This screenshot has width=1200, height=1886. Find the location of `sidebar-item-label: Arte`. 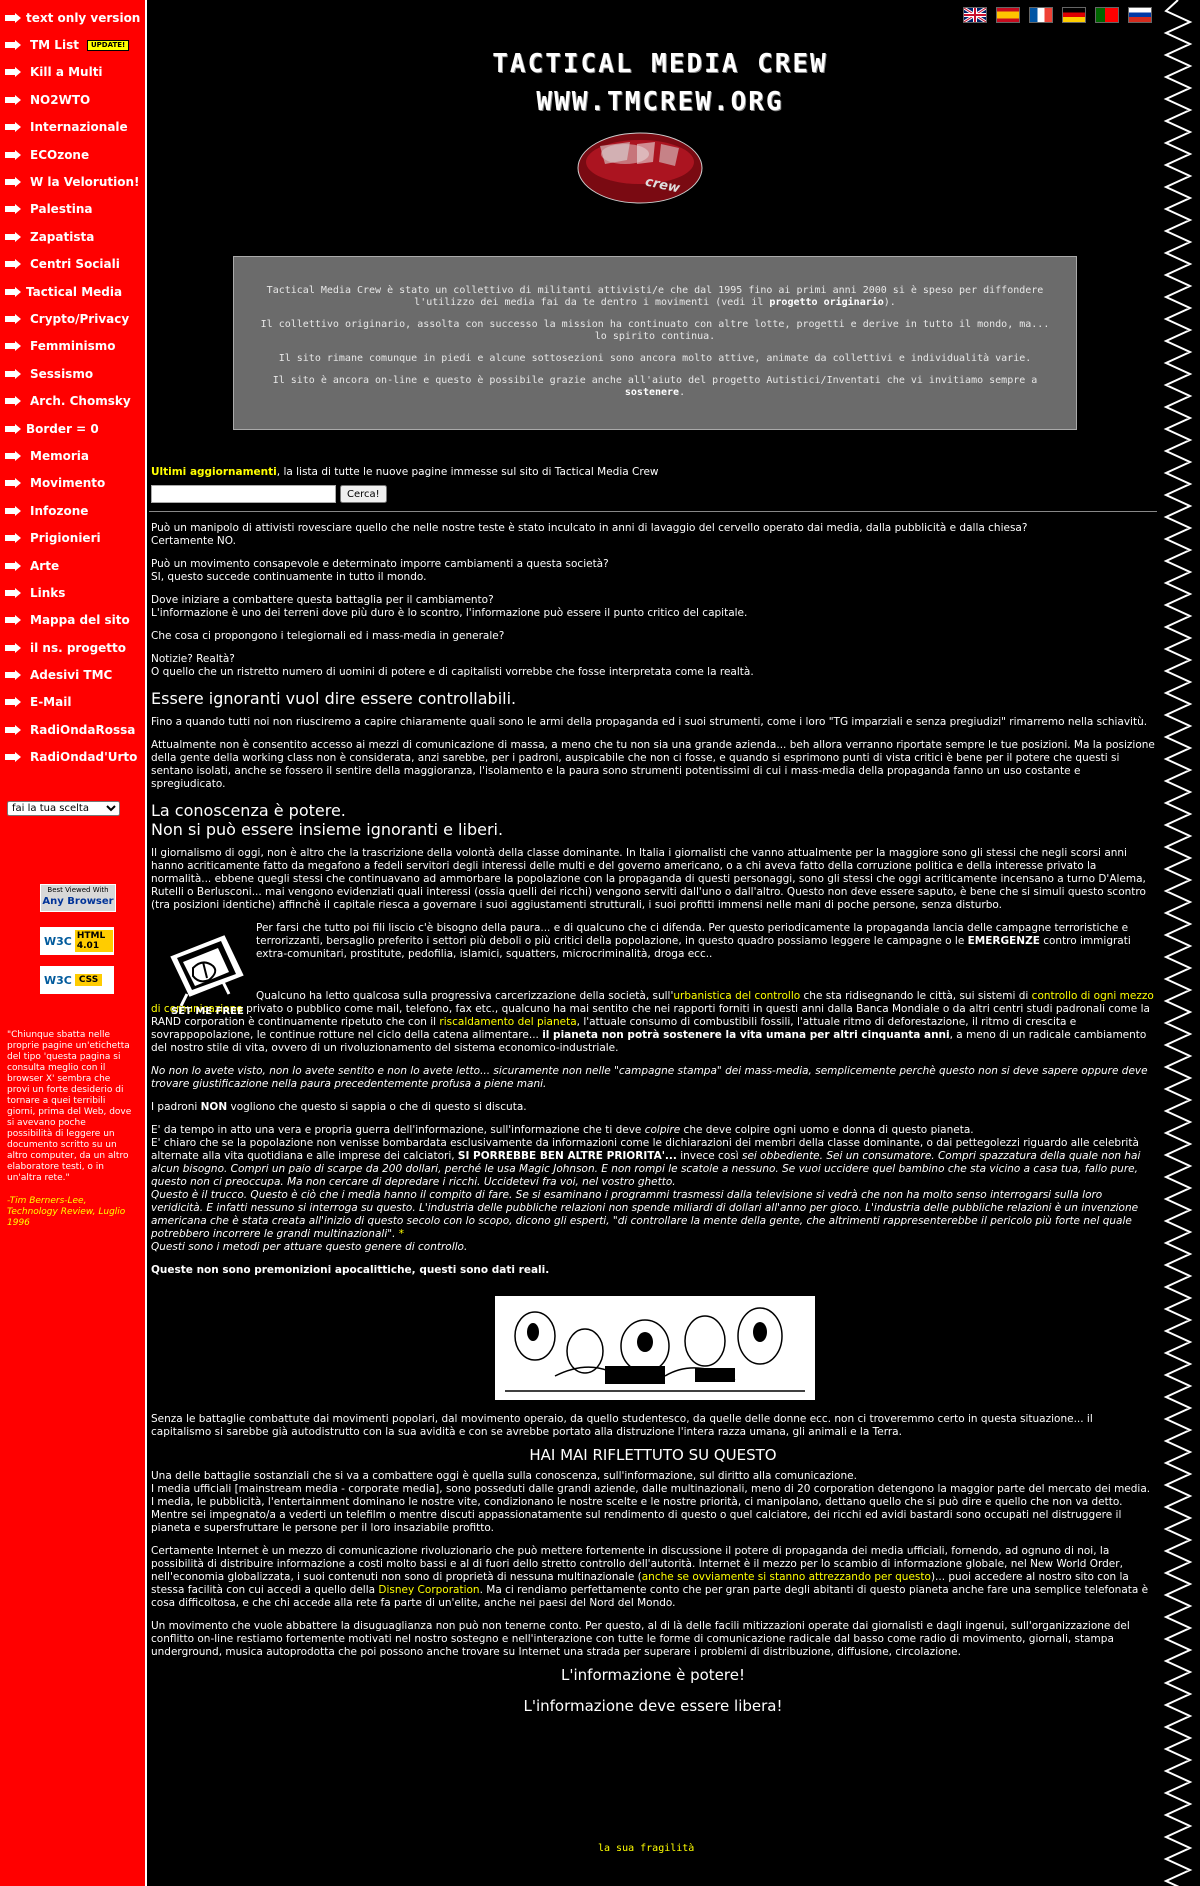

sidebar-item-label: Arte is located at coordinates (45, 565).